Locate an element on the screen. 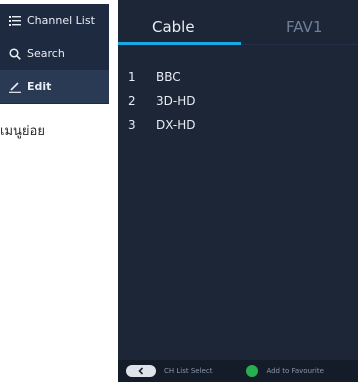  channel-number: 2 is located at coordinates (132, 101).